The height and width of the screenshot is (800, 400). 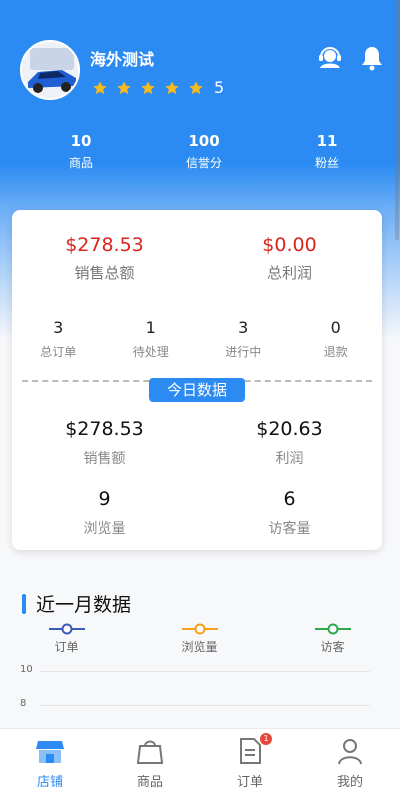 I want to click on stat-value: 10, so click(x=81, y=141).